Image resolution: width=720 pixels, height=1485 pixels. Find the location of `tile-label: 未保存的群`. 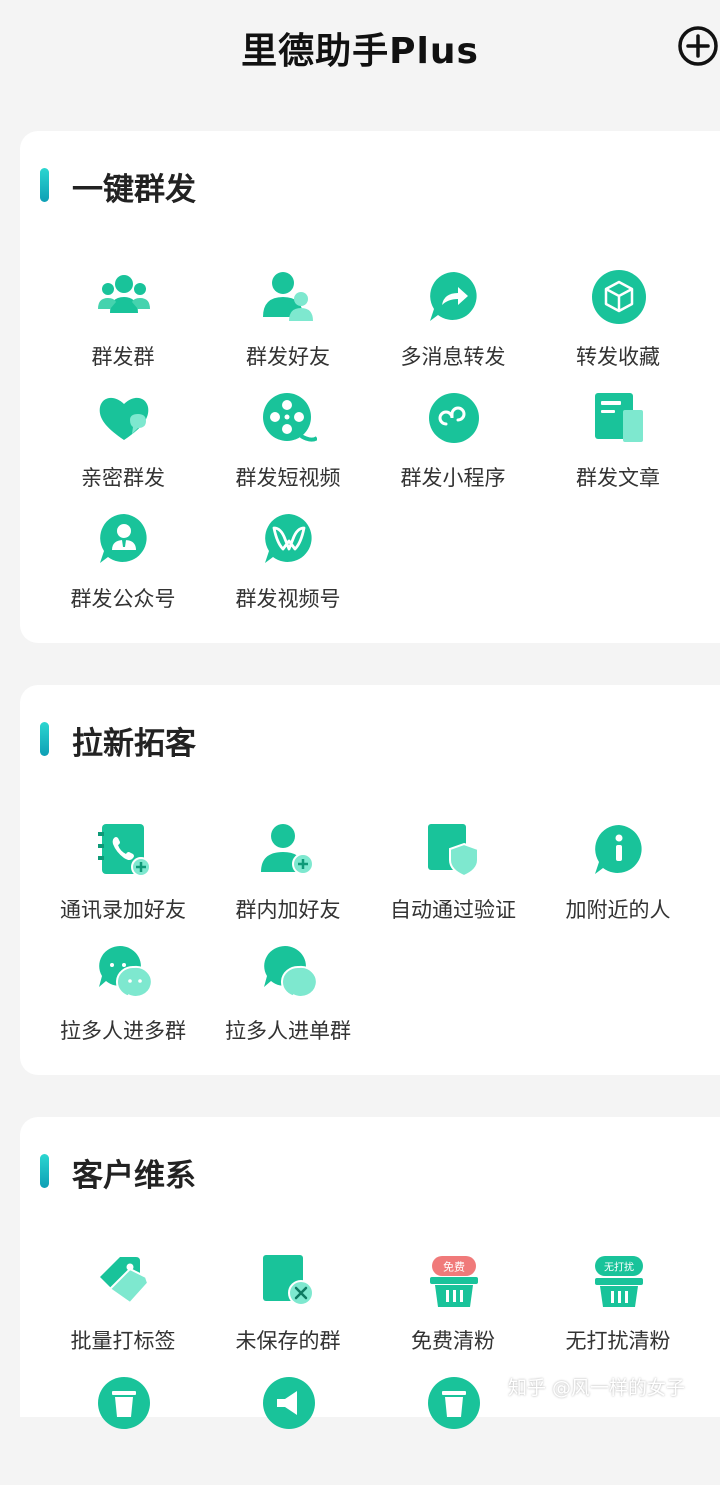

tile-label: 未保存的群 is located at coordinates (288, 1341).